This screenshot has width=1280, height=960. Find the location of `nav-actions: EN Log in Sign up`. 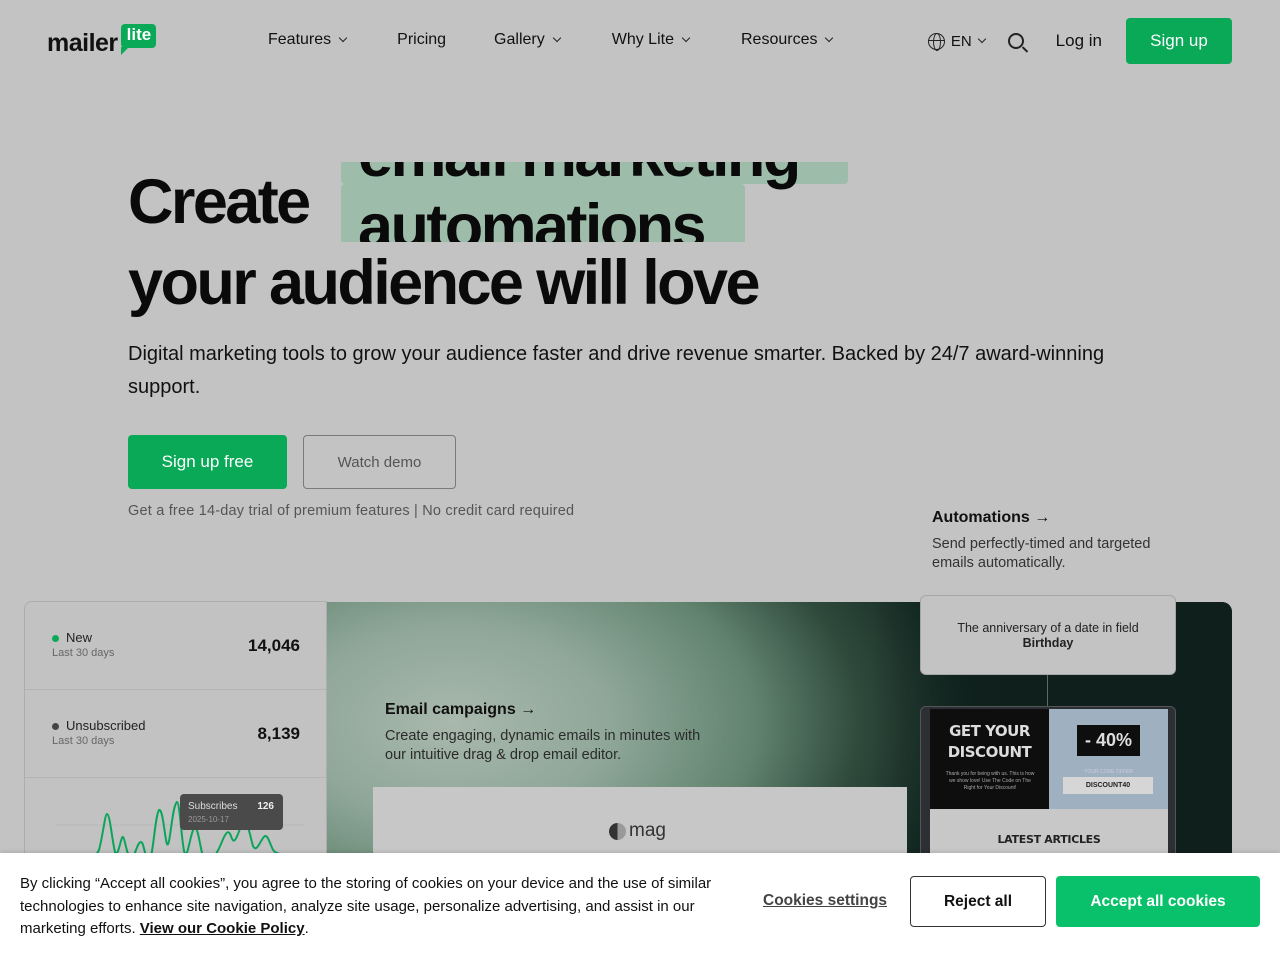

nav-actions: EN Log in Sign up is located at coordinates (1079, 41).